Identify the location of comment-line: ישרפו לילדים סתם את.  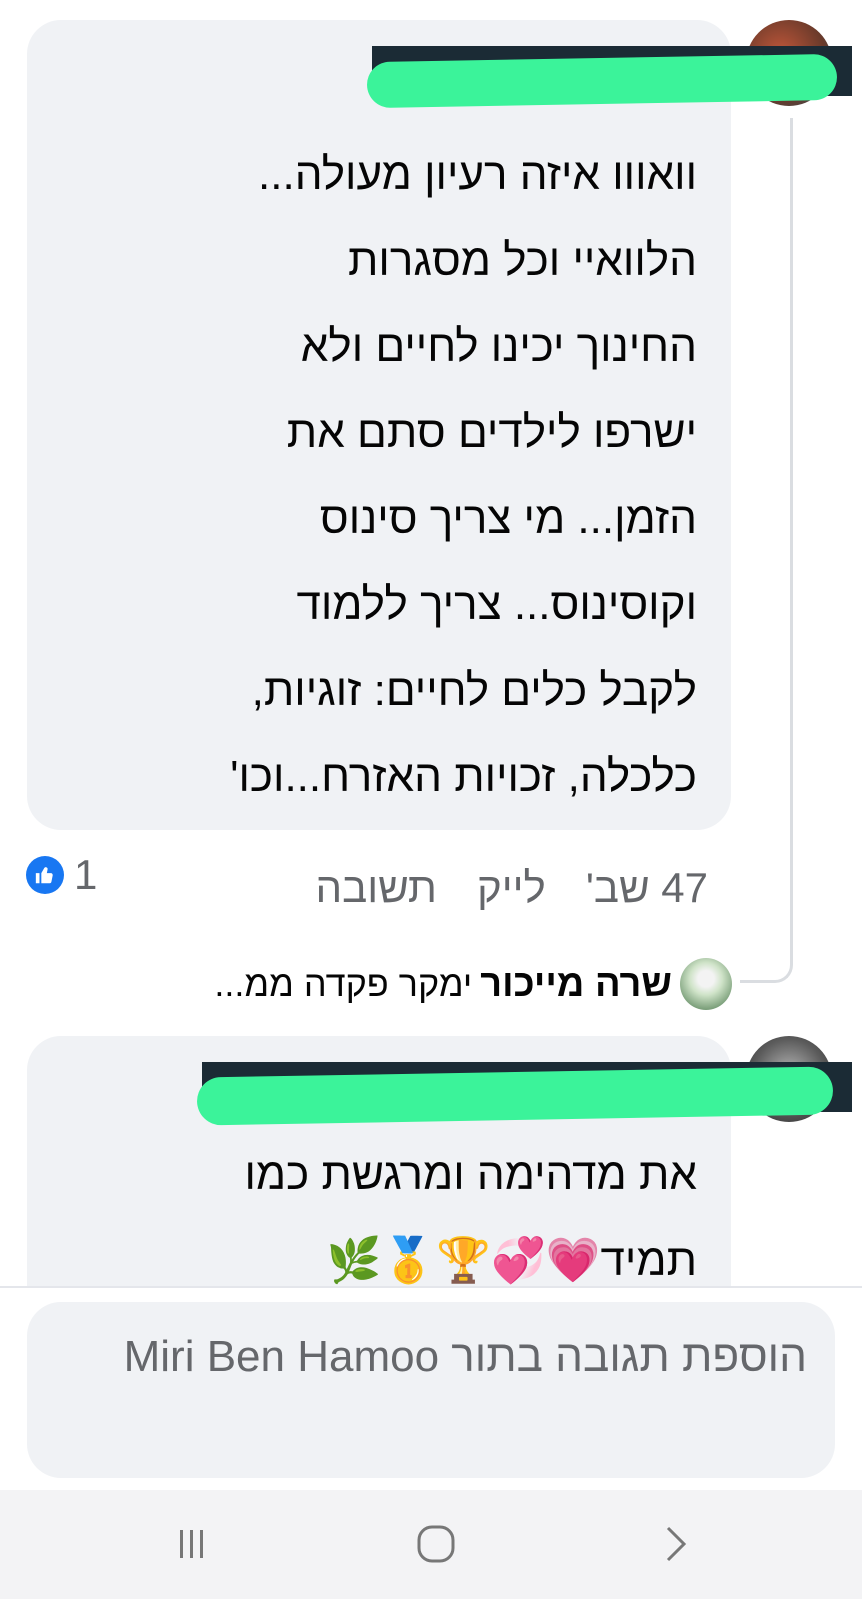
(491, 432).